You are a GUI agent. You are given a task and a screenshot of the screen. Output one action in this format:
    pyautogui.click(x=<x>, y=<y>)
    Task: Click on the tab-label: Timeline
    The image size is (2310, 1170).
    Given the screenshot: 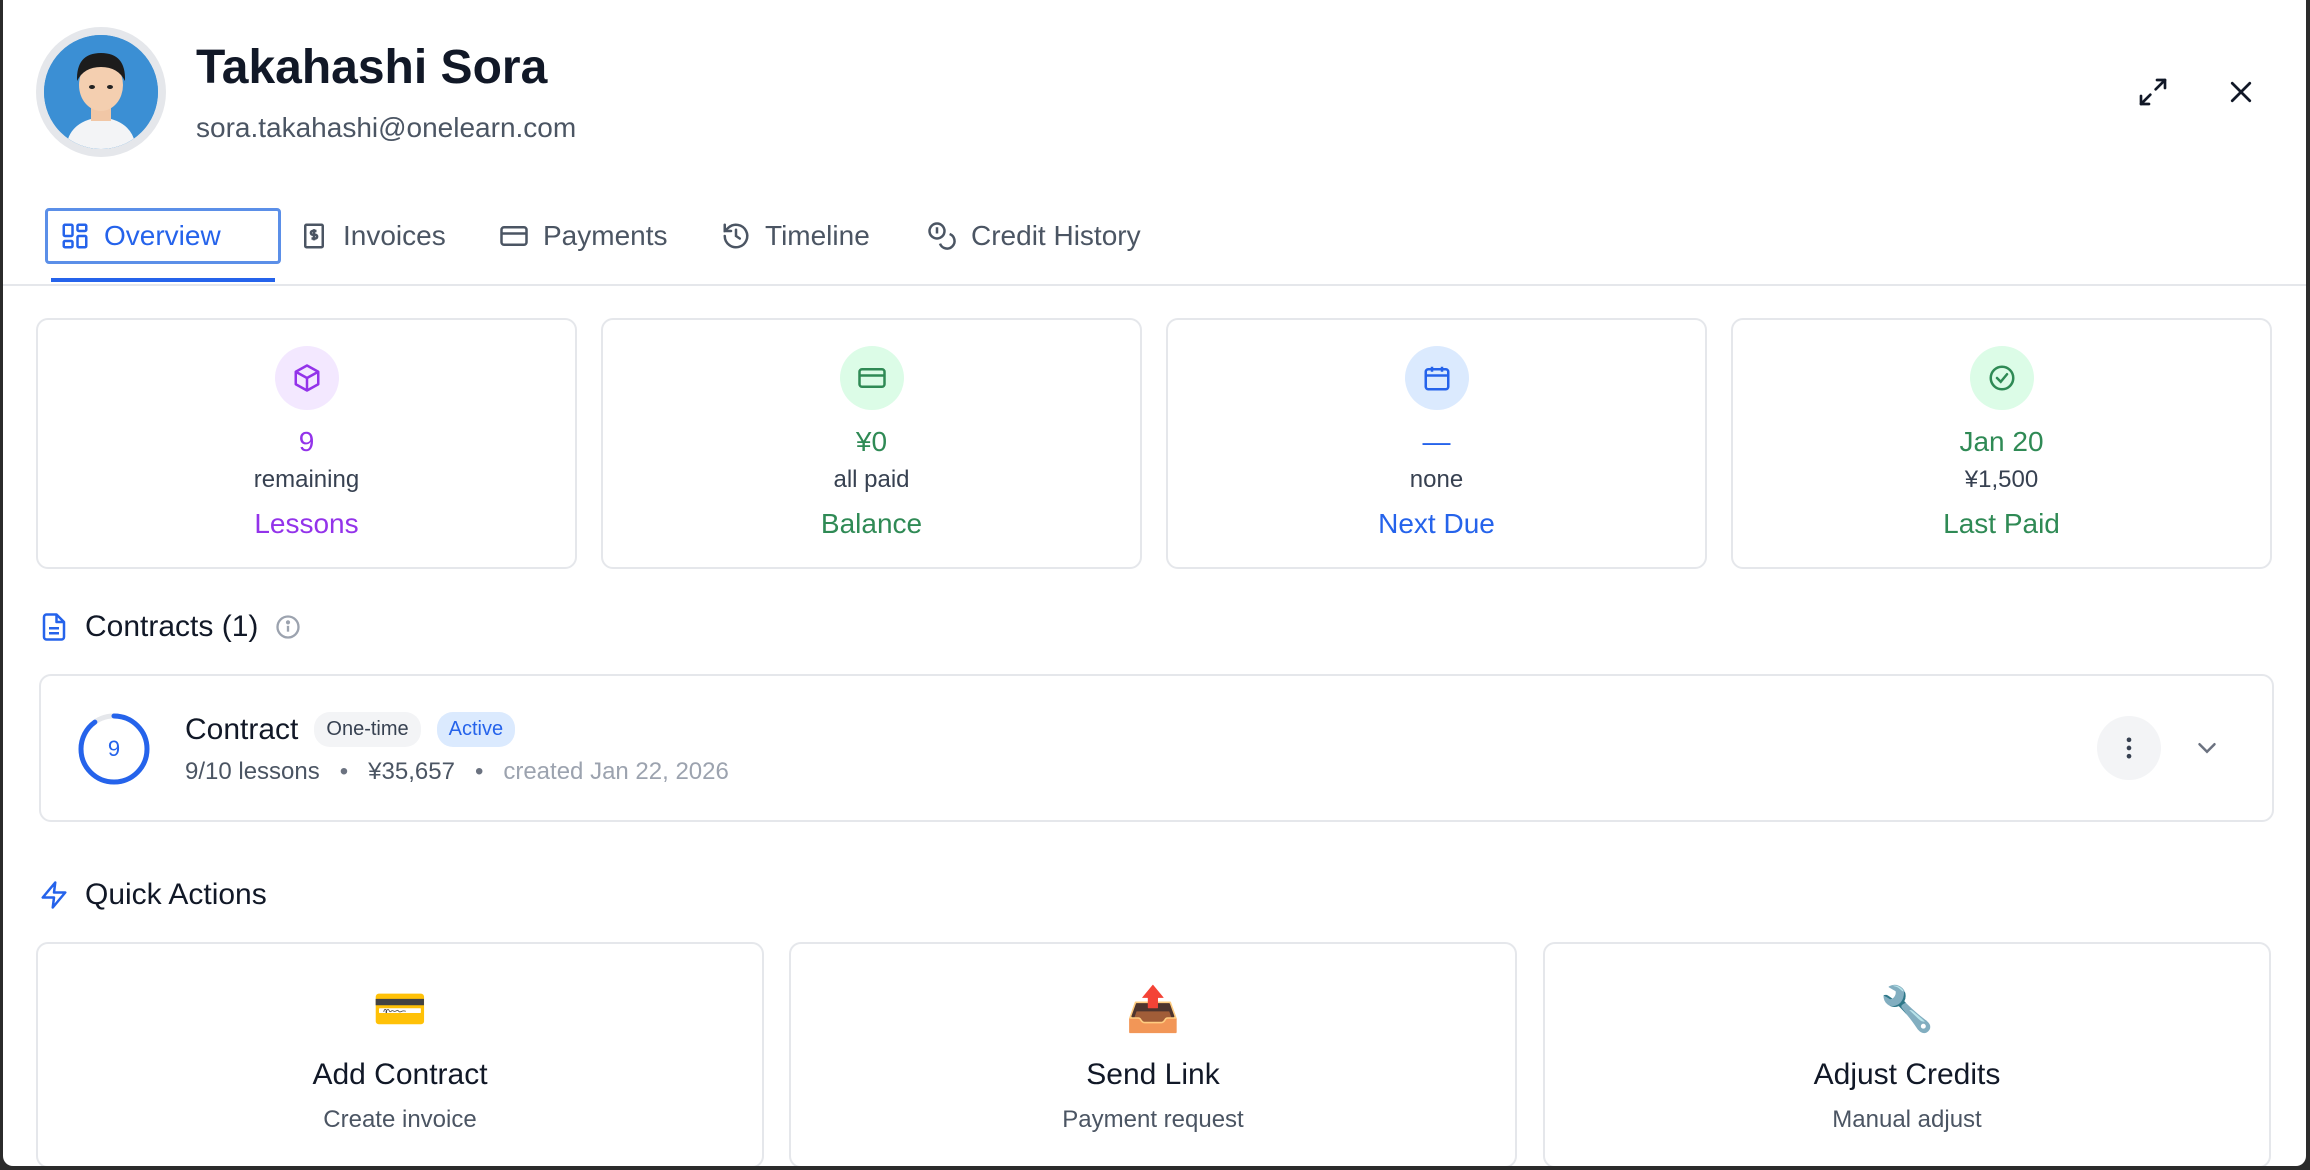 What is the action you would take?
    pyautogui.click(x=817, y=235)
    